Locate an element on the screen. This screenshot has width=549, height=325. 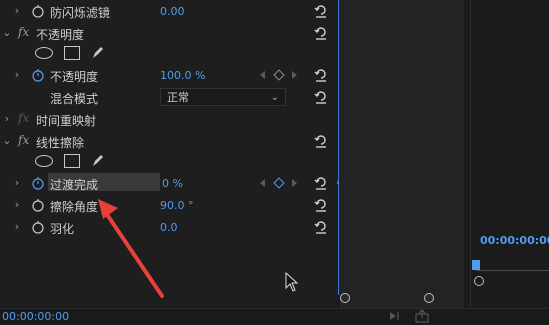
monitor-divider is located at coordinates (470, 162).